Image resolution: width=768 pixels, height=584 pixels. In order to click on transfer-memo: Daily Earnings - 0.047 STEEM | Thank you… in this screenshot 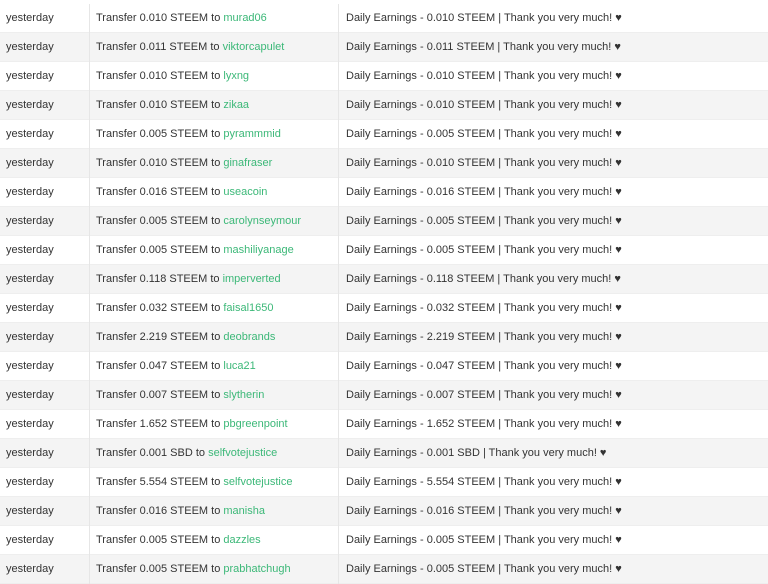, I will do `click(484, 365)`.